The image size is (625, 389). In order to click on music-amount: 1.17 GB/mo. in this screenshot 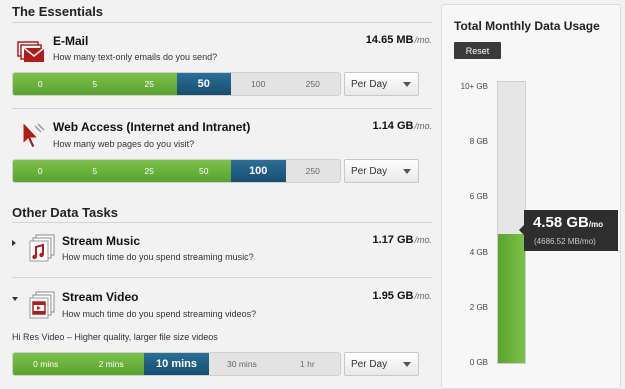, I will do `click(402, 240)`.